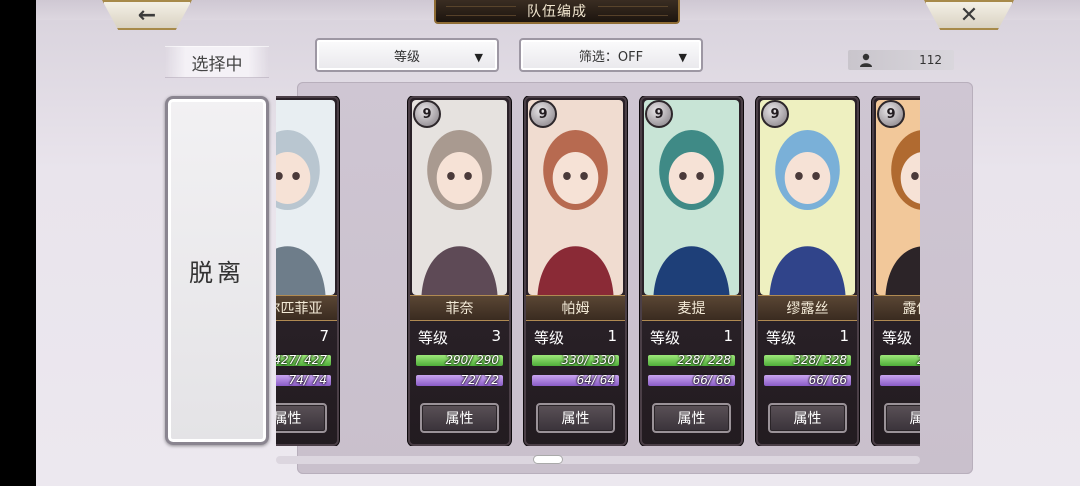  I want to click on character-stats: 等级1 232/ 23 60/ 6 属性, so click(897, 382).